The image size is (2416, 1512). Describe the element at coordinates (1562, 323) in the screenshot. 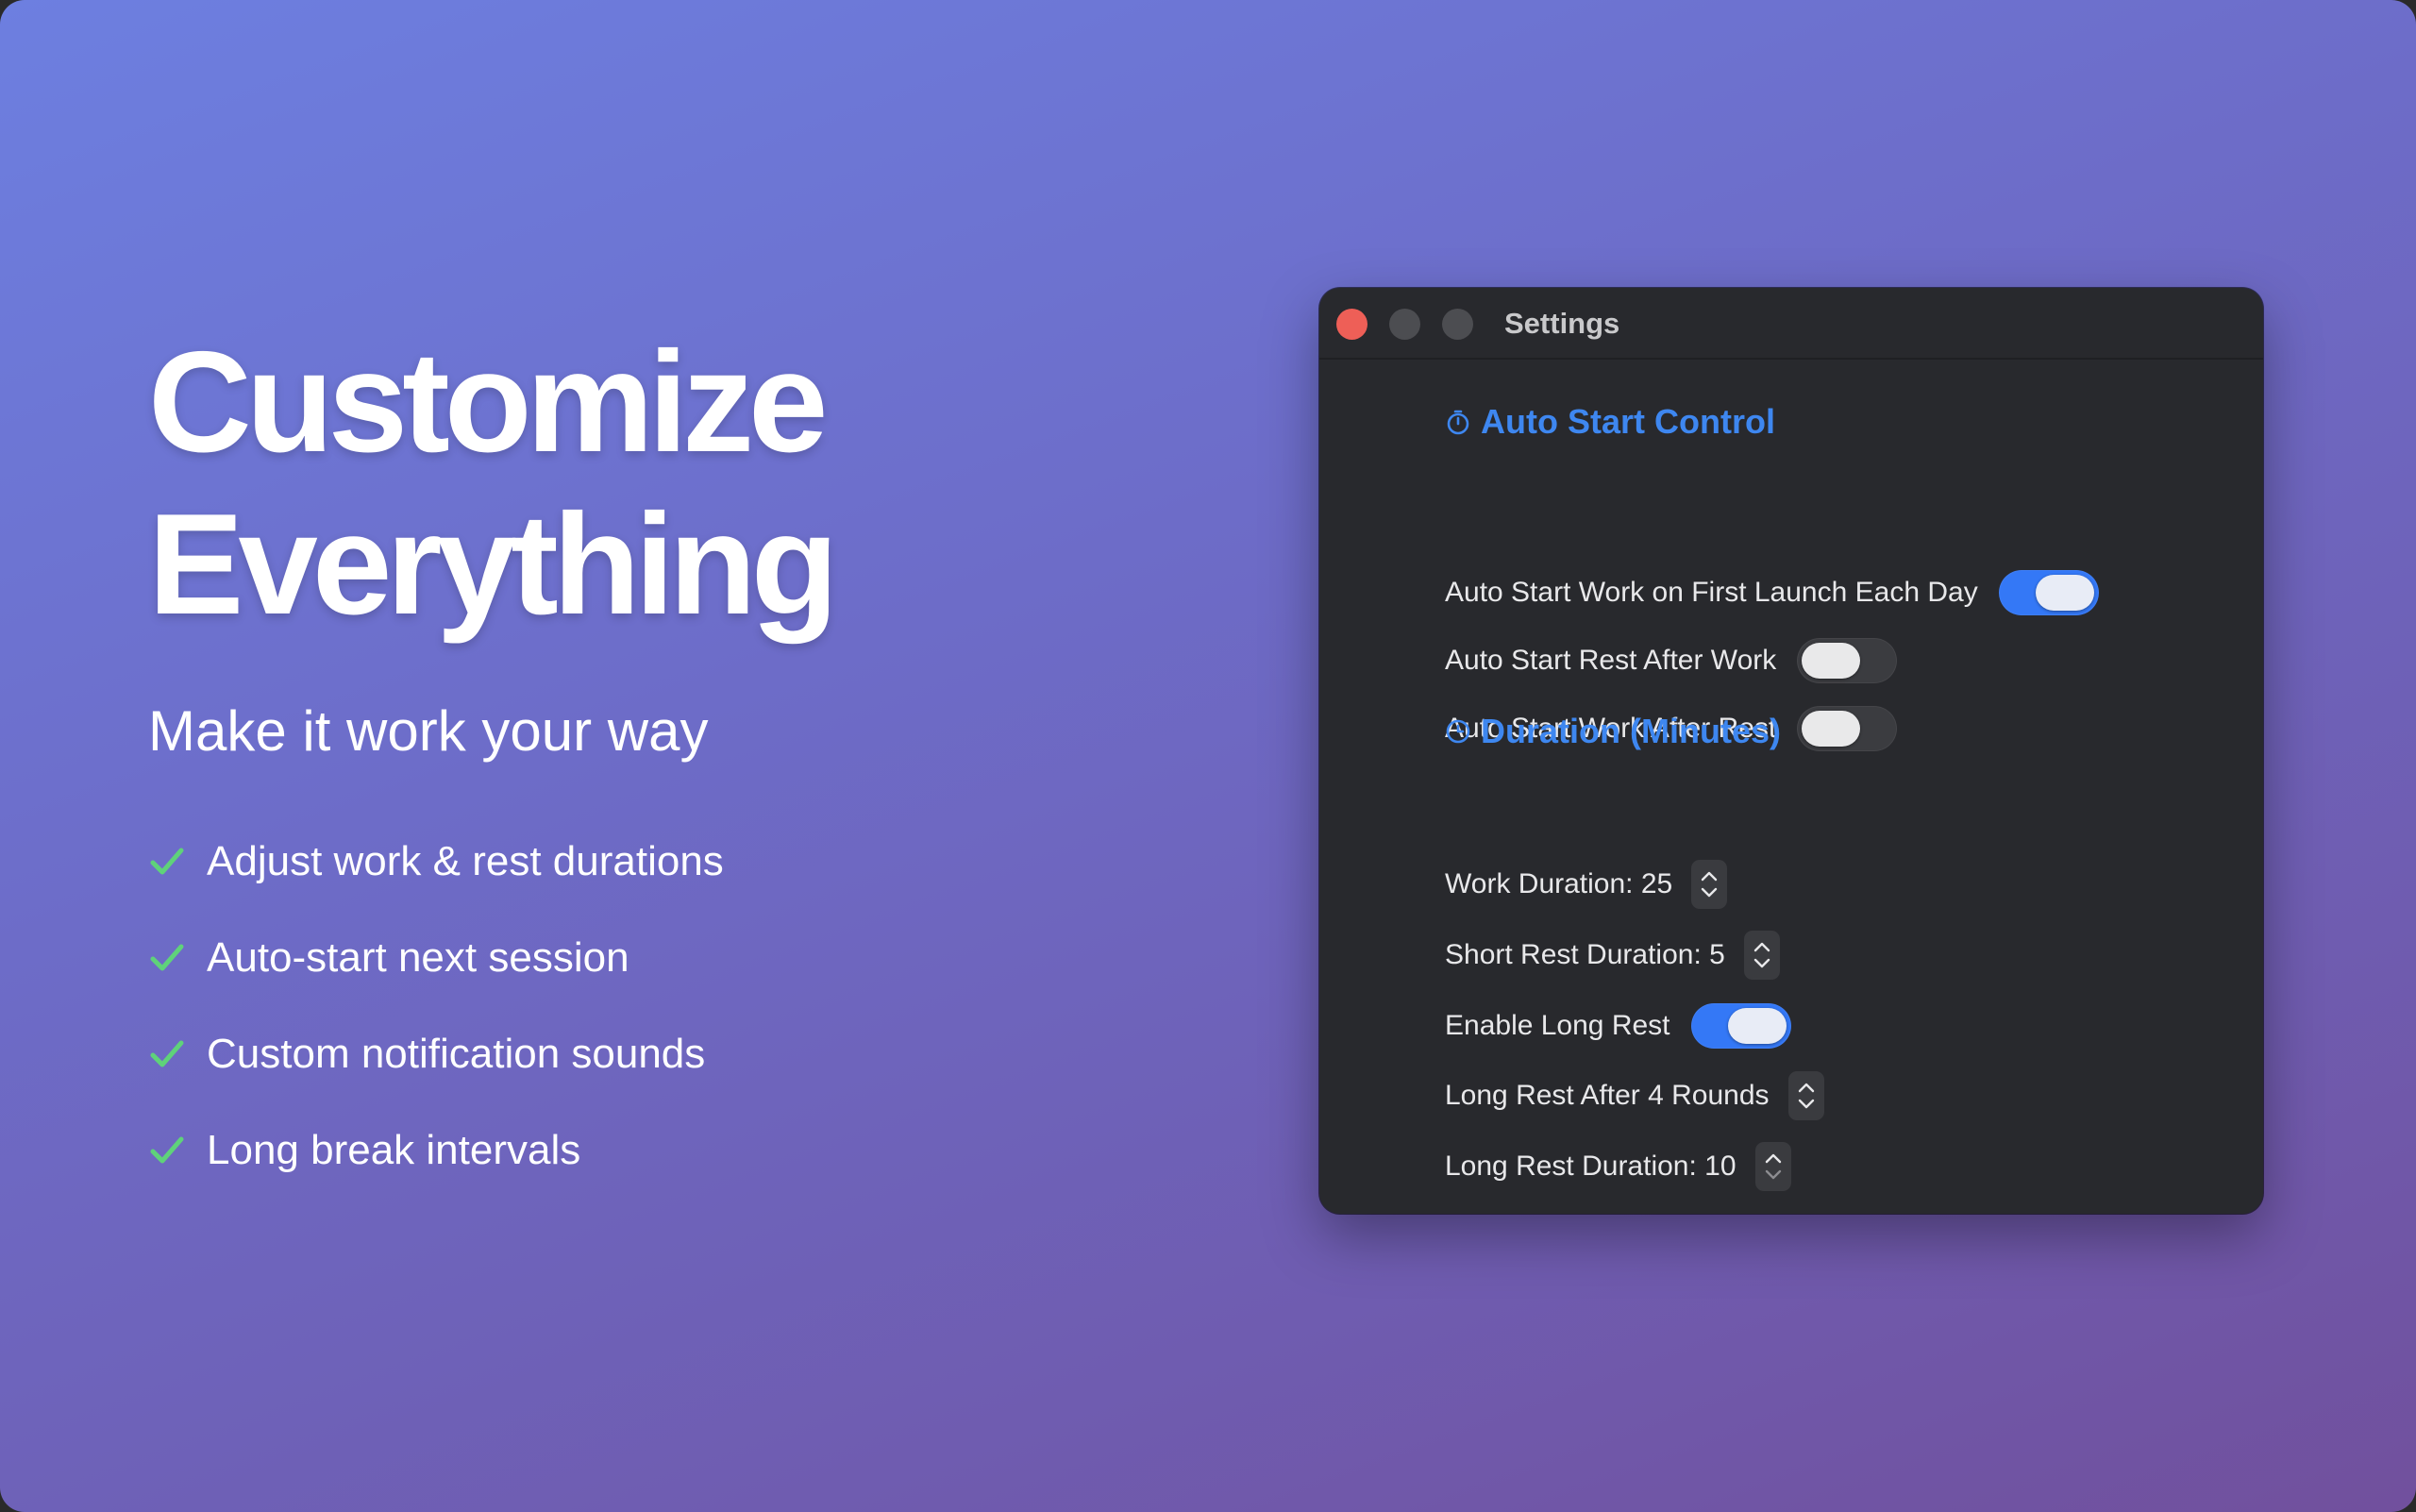

I see `window-title: Settings` at that location.